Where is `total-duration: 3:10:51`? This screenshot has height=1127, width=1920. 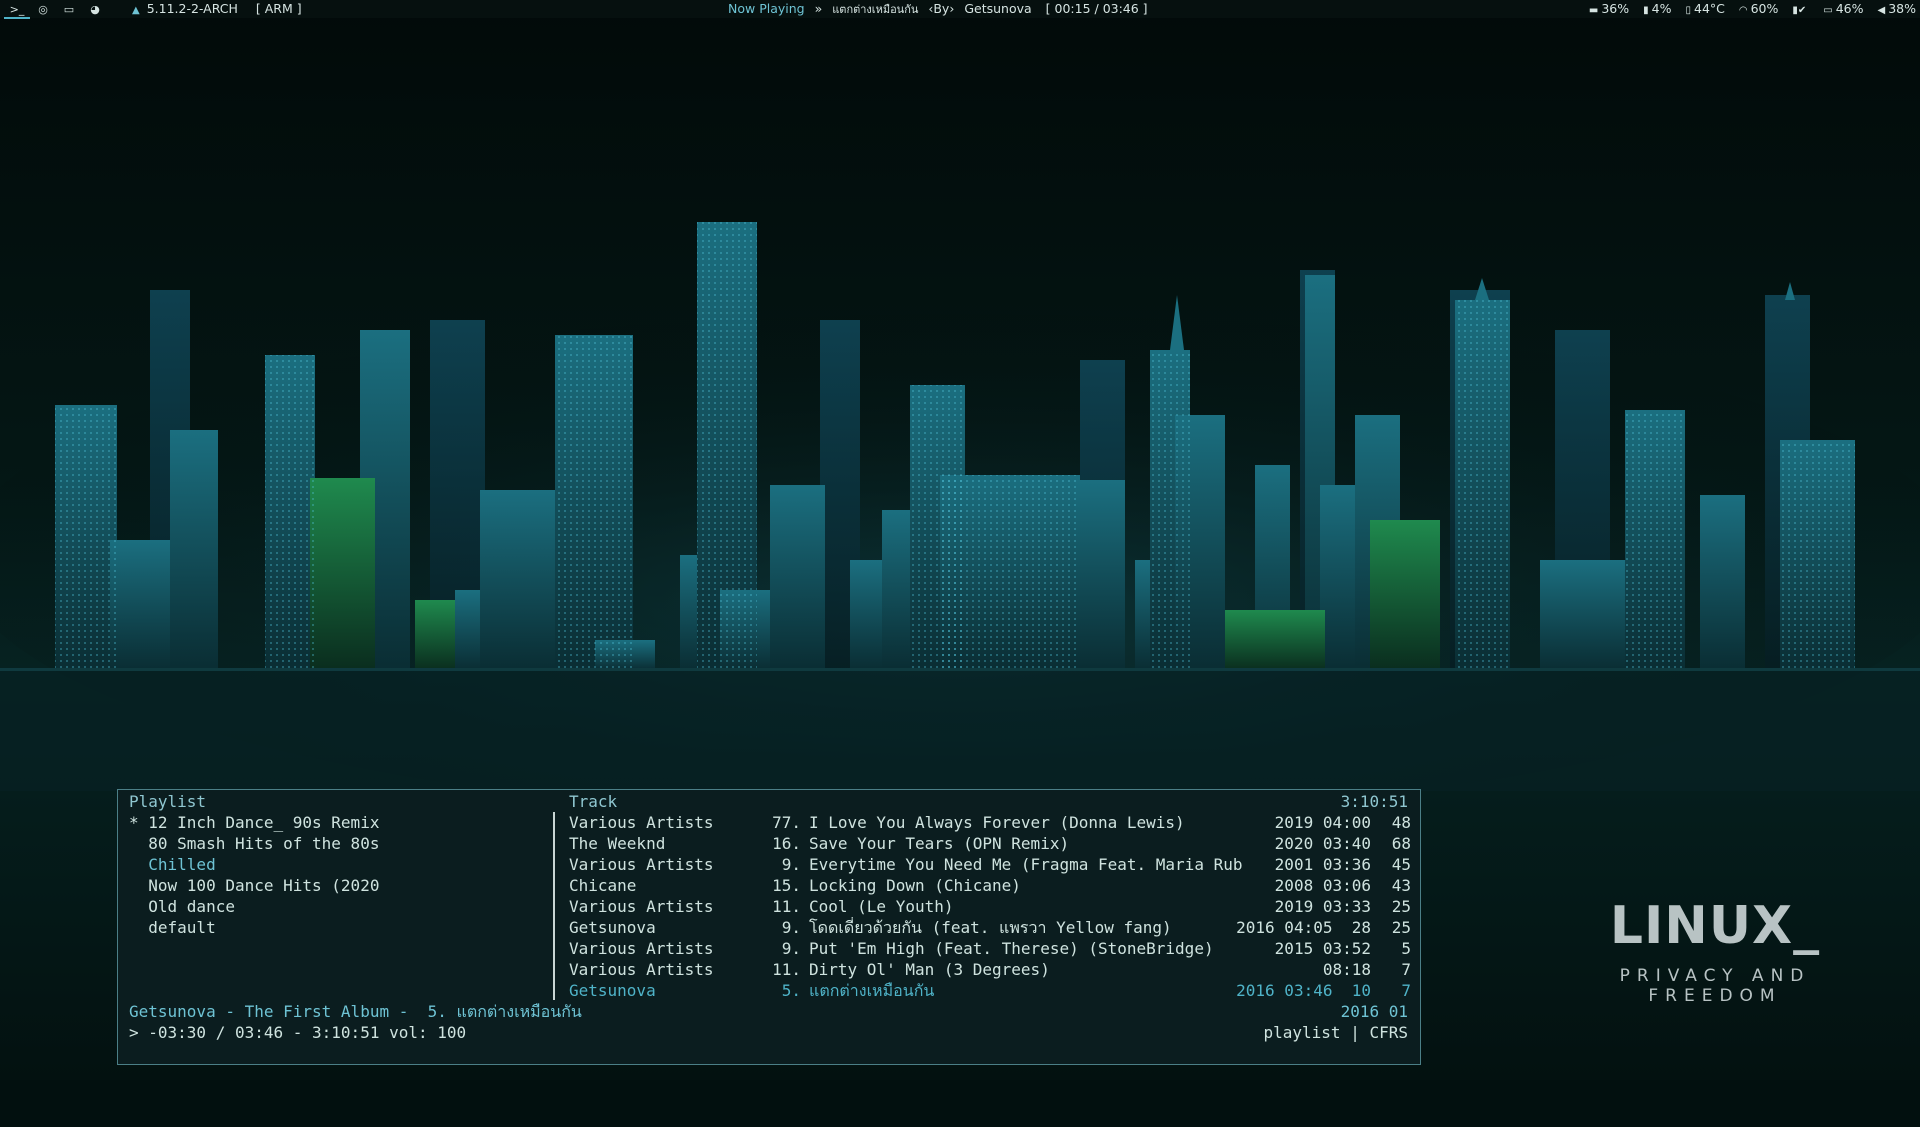
total-duration: 3:10:51 is located at coordinates (1374, 801).